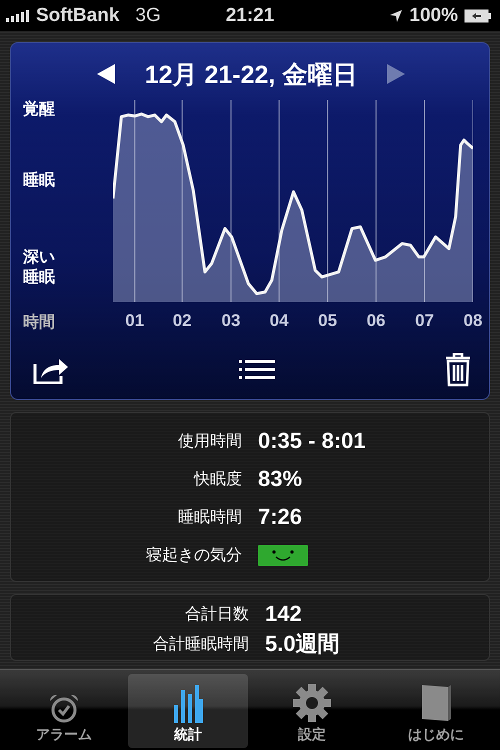 This screenshot has height=750, width=500. Describe the element at coordinates (478, 15) in the screenshot. I see `battery-icon` at that location.